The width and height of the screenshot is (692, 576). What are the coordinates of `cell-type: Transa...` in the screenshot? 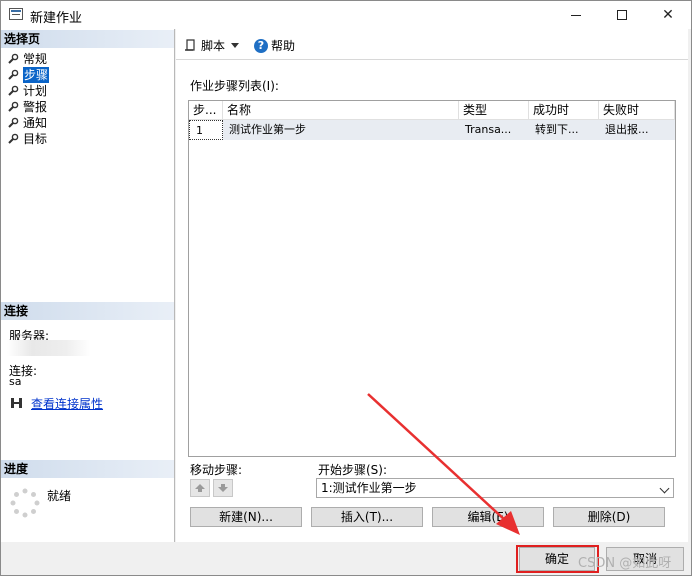 It's located at (488, 129).